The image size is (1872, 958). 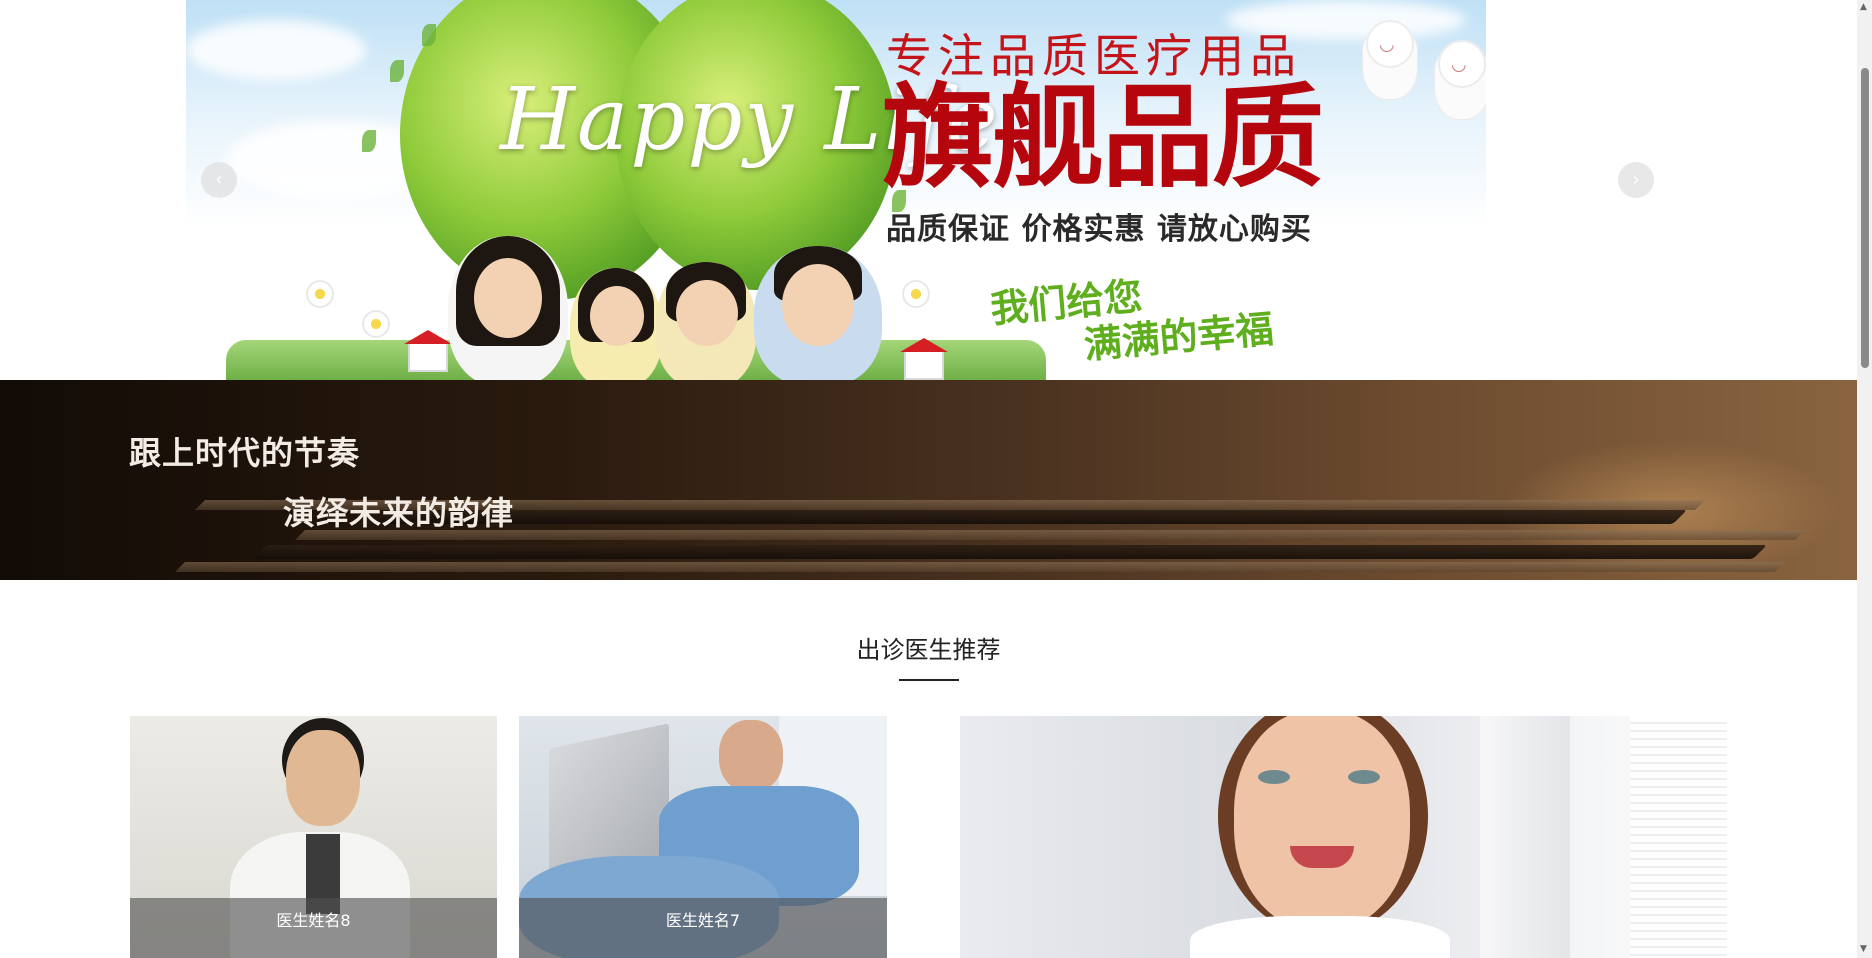 What do you see at coordinates (1132, 319) in the screenshot?
I see `hero-slogan: 我们给您 满满的幸福` at bounding box center [1132, 319].